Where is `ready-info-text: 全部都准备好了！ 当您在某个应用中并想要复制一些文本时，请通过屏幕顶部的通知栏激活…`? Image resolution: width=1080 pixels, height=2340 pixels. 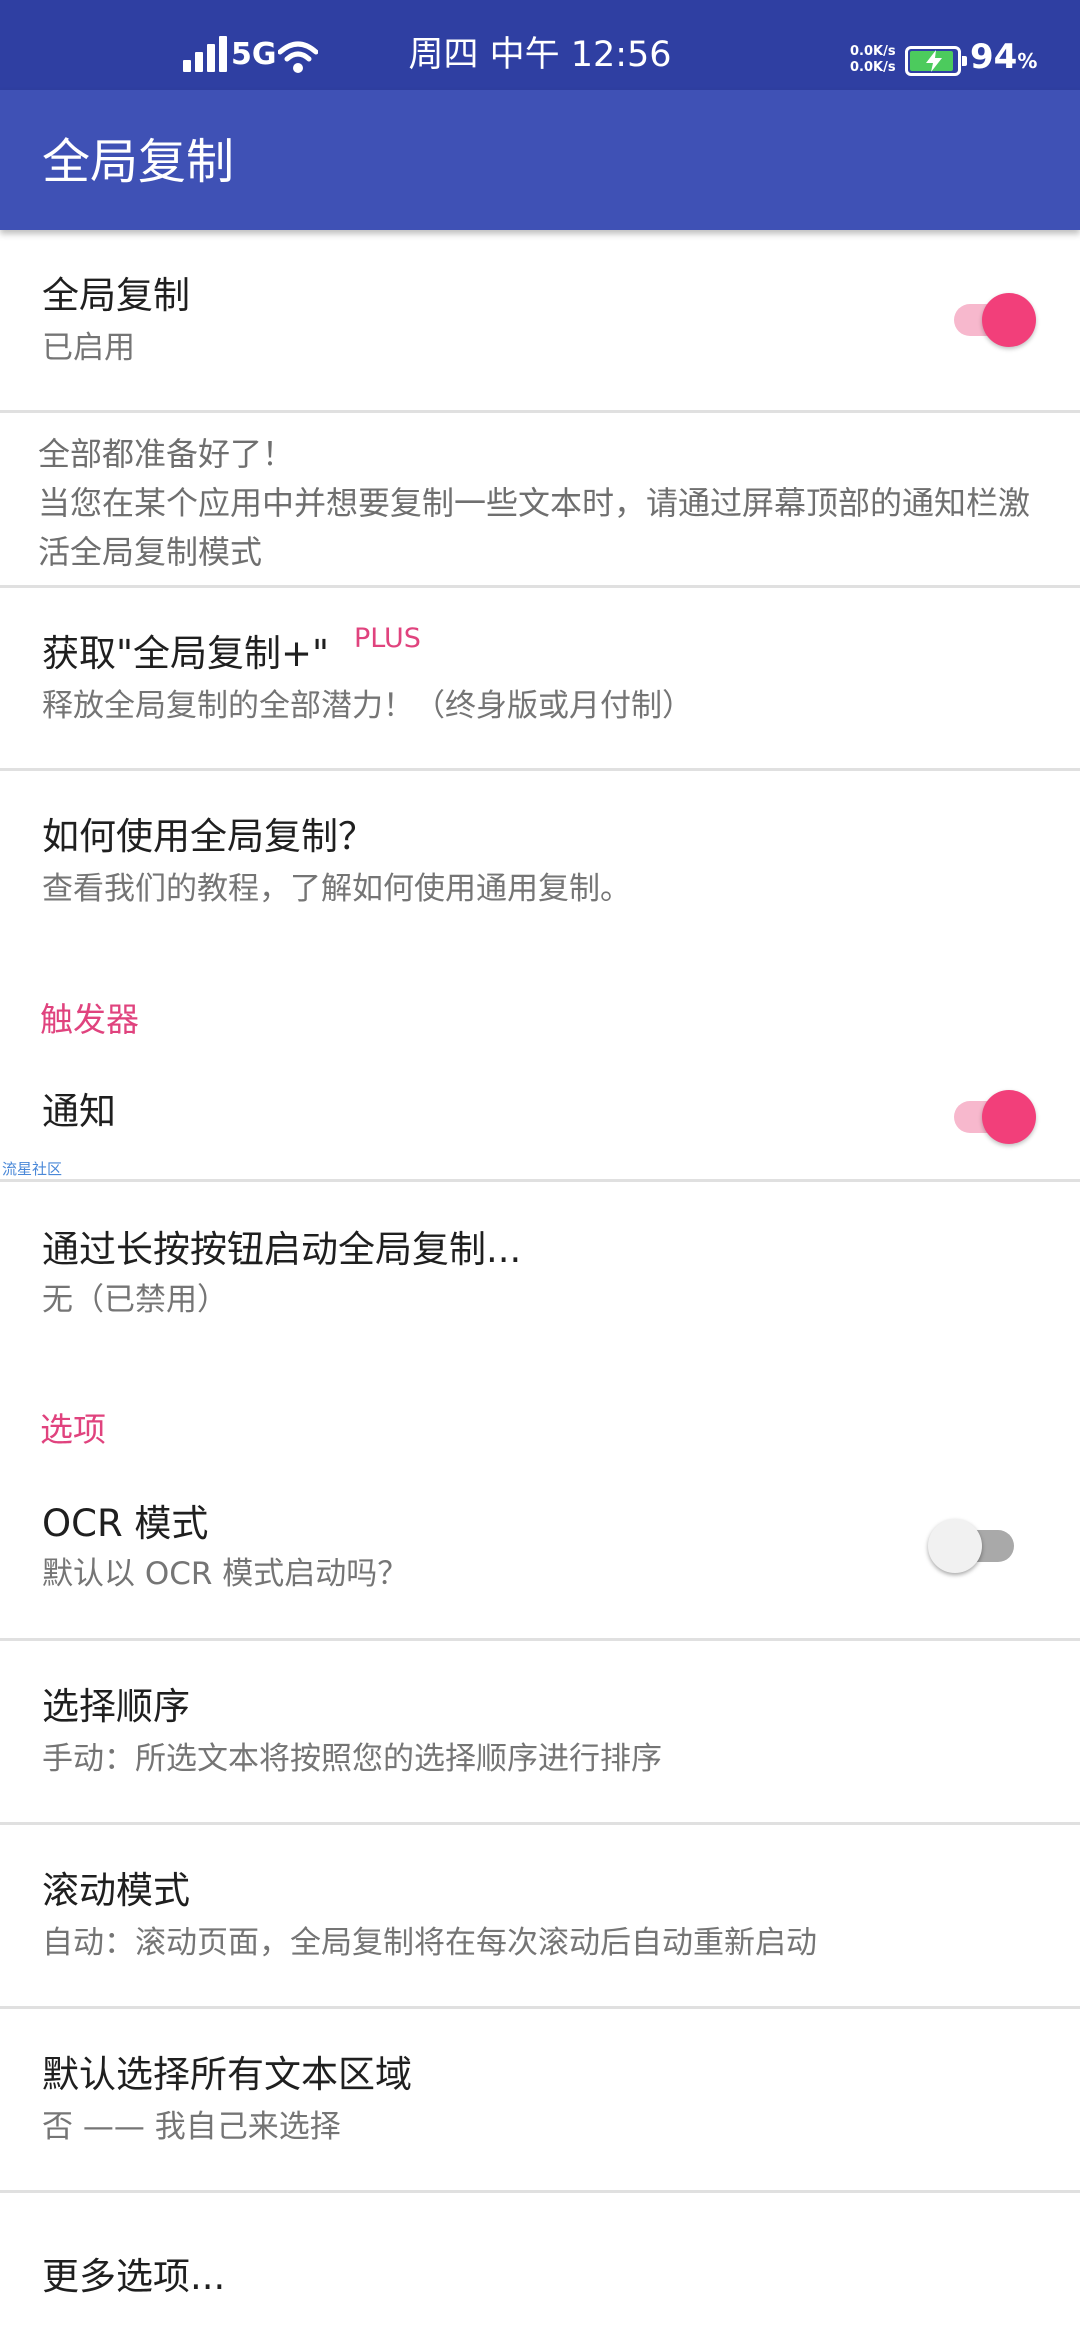 ready-info-text: 全部都准备好了！ 当您在某个应用中并想要复制一些文本时，请通过屏幕顶部的通知栏激活… is located at coordinates (543, 503).